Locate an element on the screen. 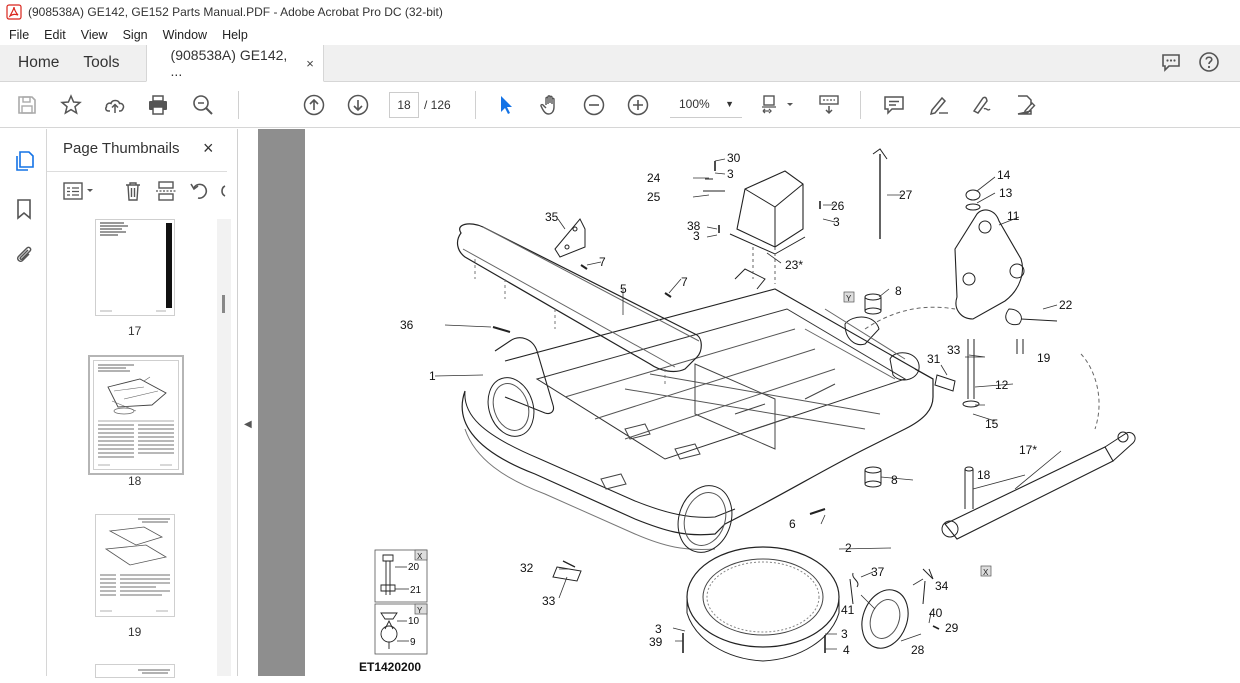 This screenshot has height=683, width=1240. swing-cylinder-drawing is located at coordinates (1038, 446).